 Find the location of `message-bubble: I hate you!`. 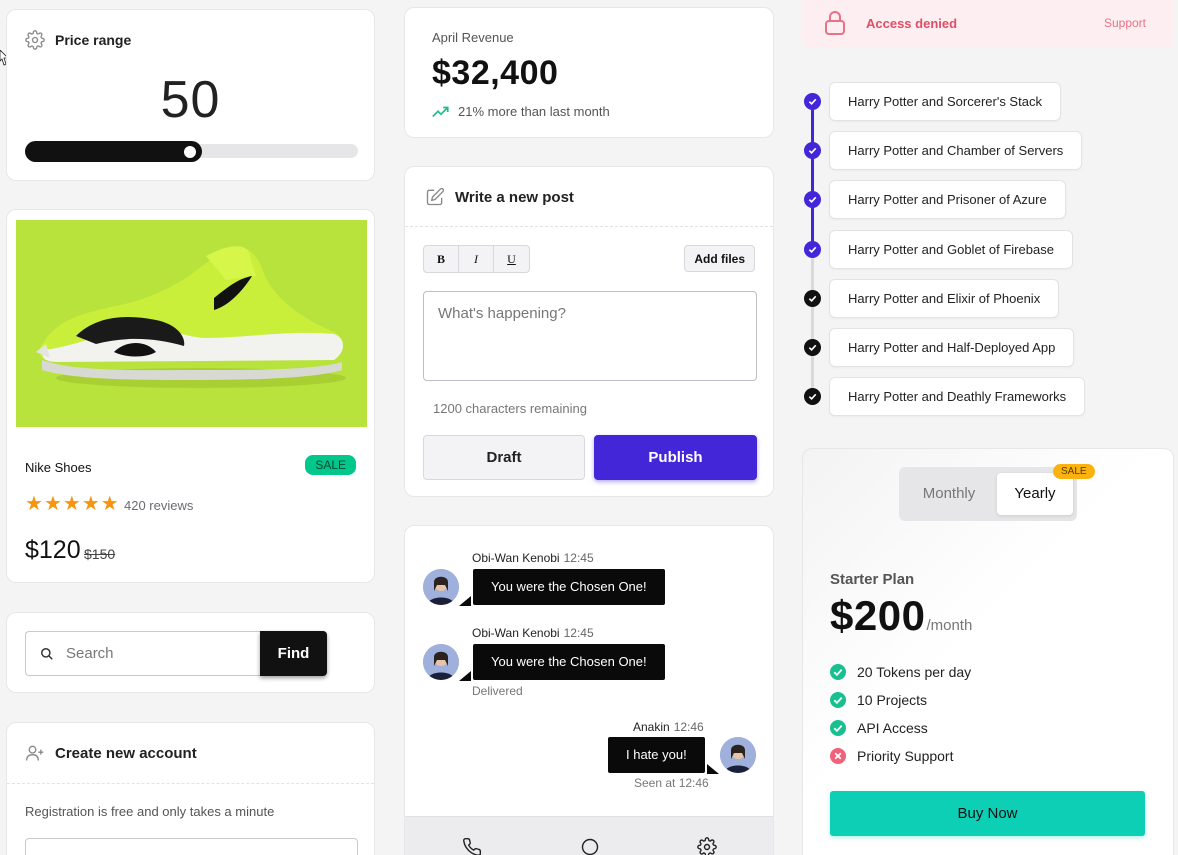

message-bubble: I hate you! is located at coordinates (656, 755).